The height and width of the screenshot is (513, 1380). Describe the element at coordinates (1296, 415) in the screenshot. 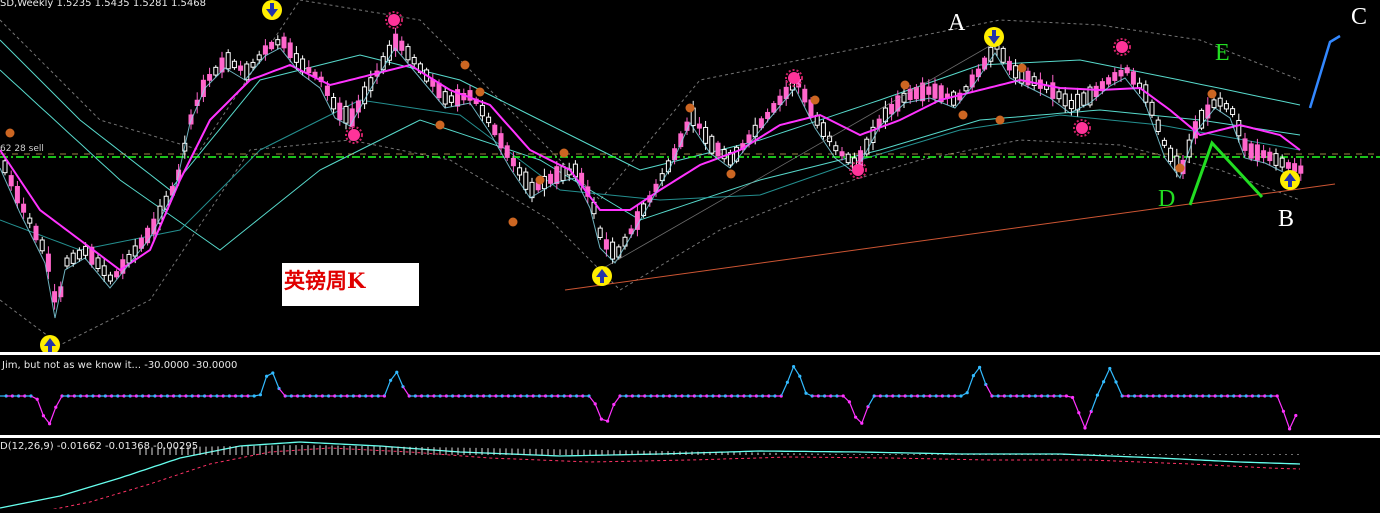

I see `step-dot` at that location.